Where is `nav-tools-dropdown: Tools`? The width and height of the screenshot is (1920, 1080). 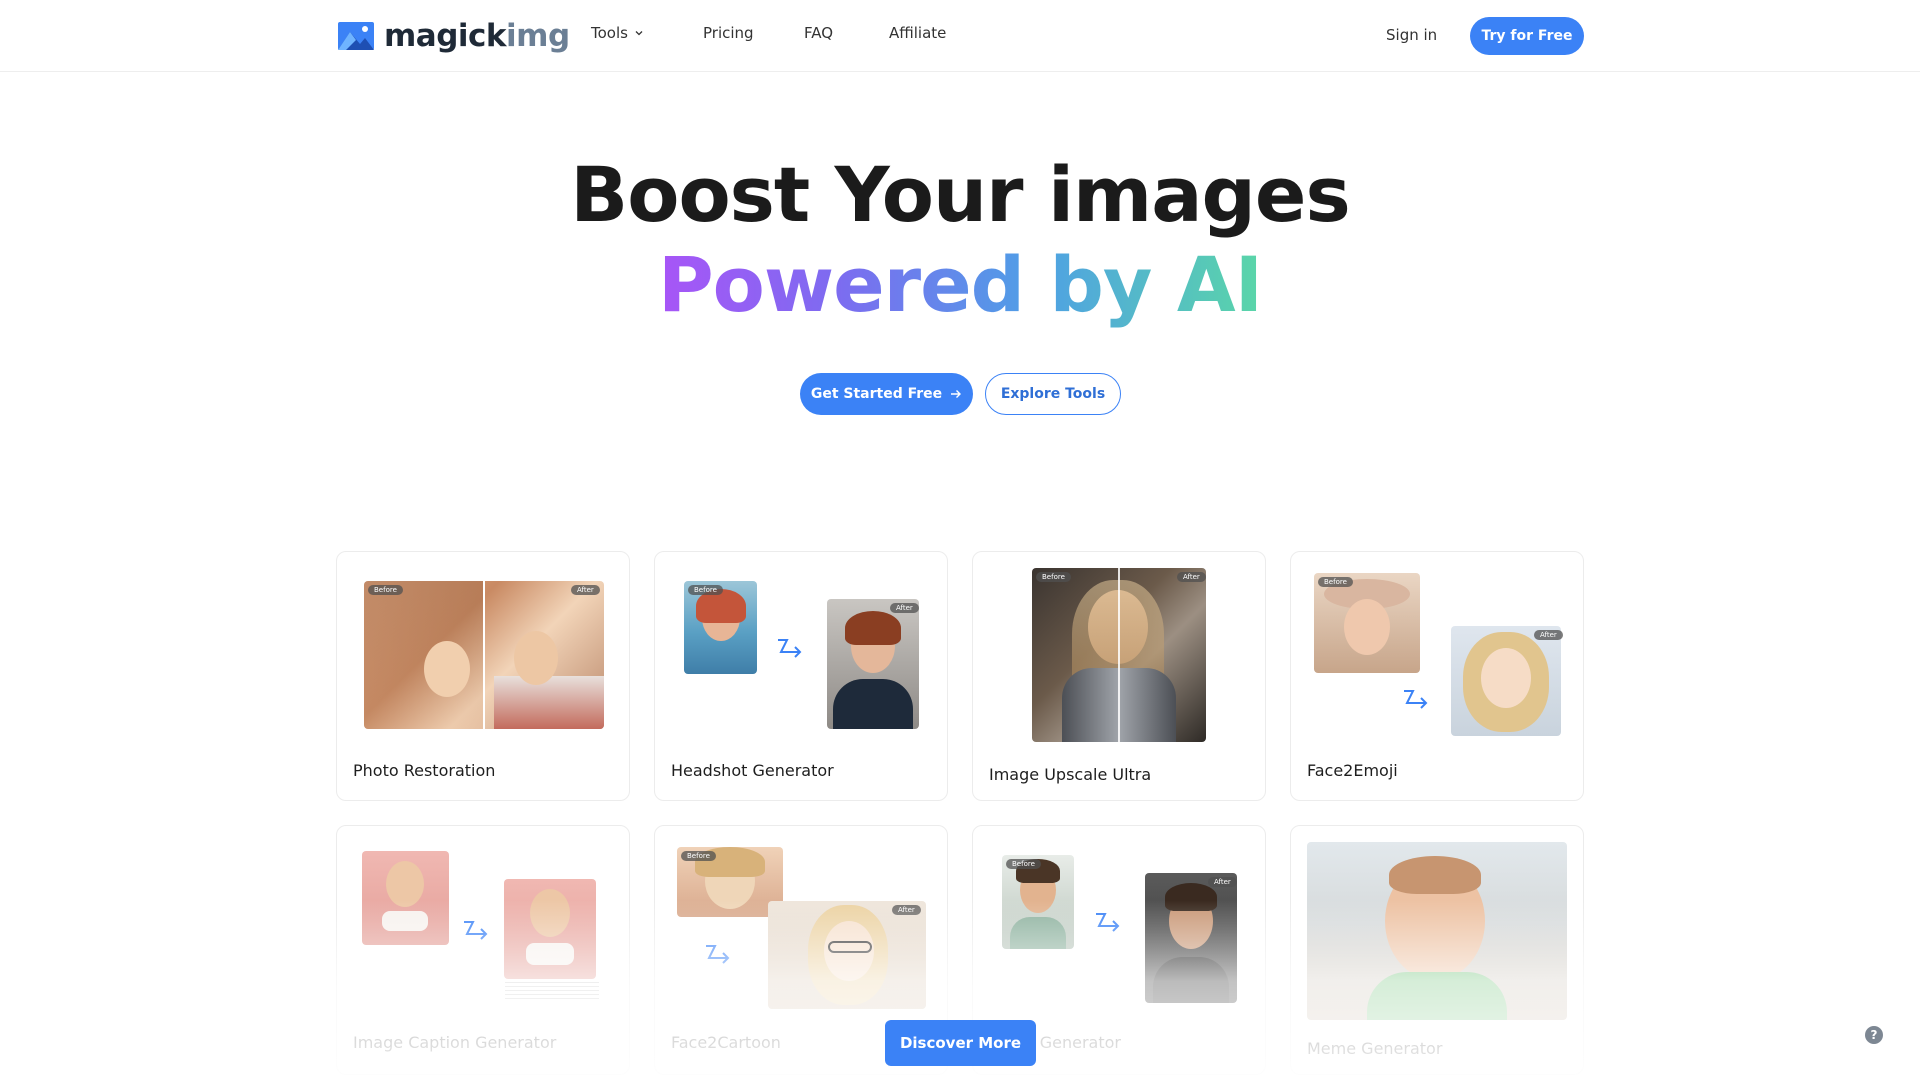
nav-tools-dropdown: Tools is located at coordinates (617, 33).